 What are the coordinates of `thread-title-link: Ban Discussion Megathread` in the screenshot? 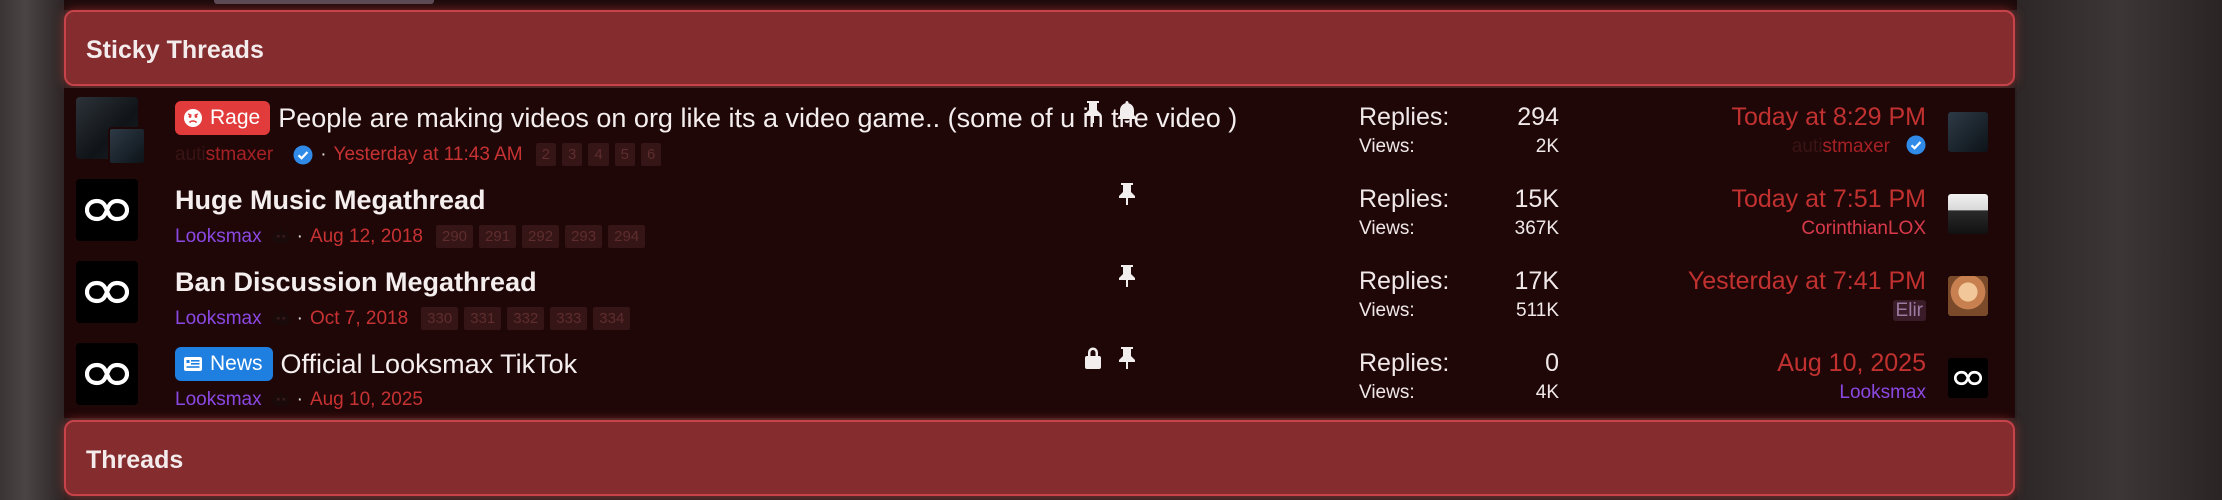 It's located at (356, 282).